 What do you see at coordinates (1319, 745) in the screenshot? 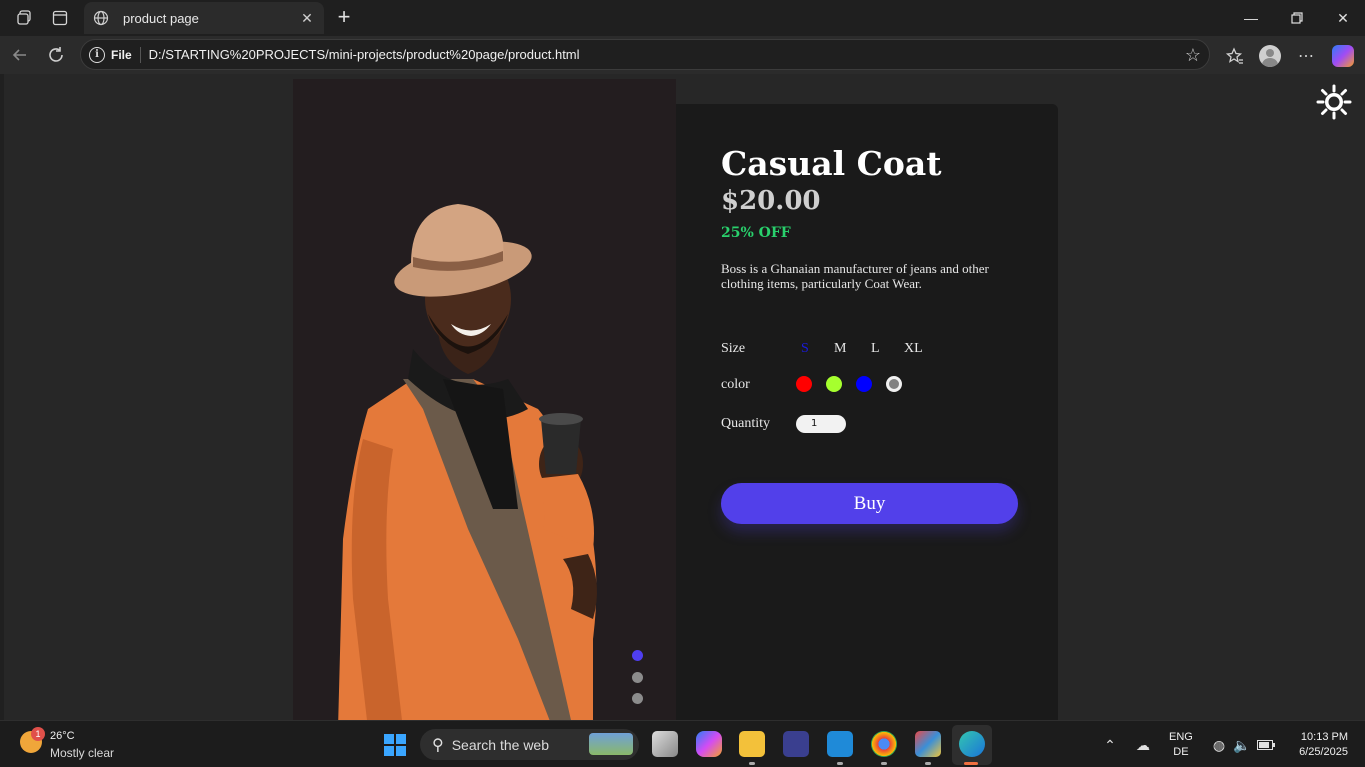
I see `system-clock: 10:13 PM 6/25/2025` at bounding box center [1319, 745].